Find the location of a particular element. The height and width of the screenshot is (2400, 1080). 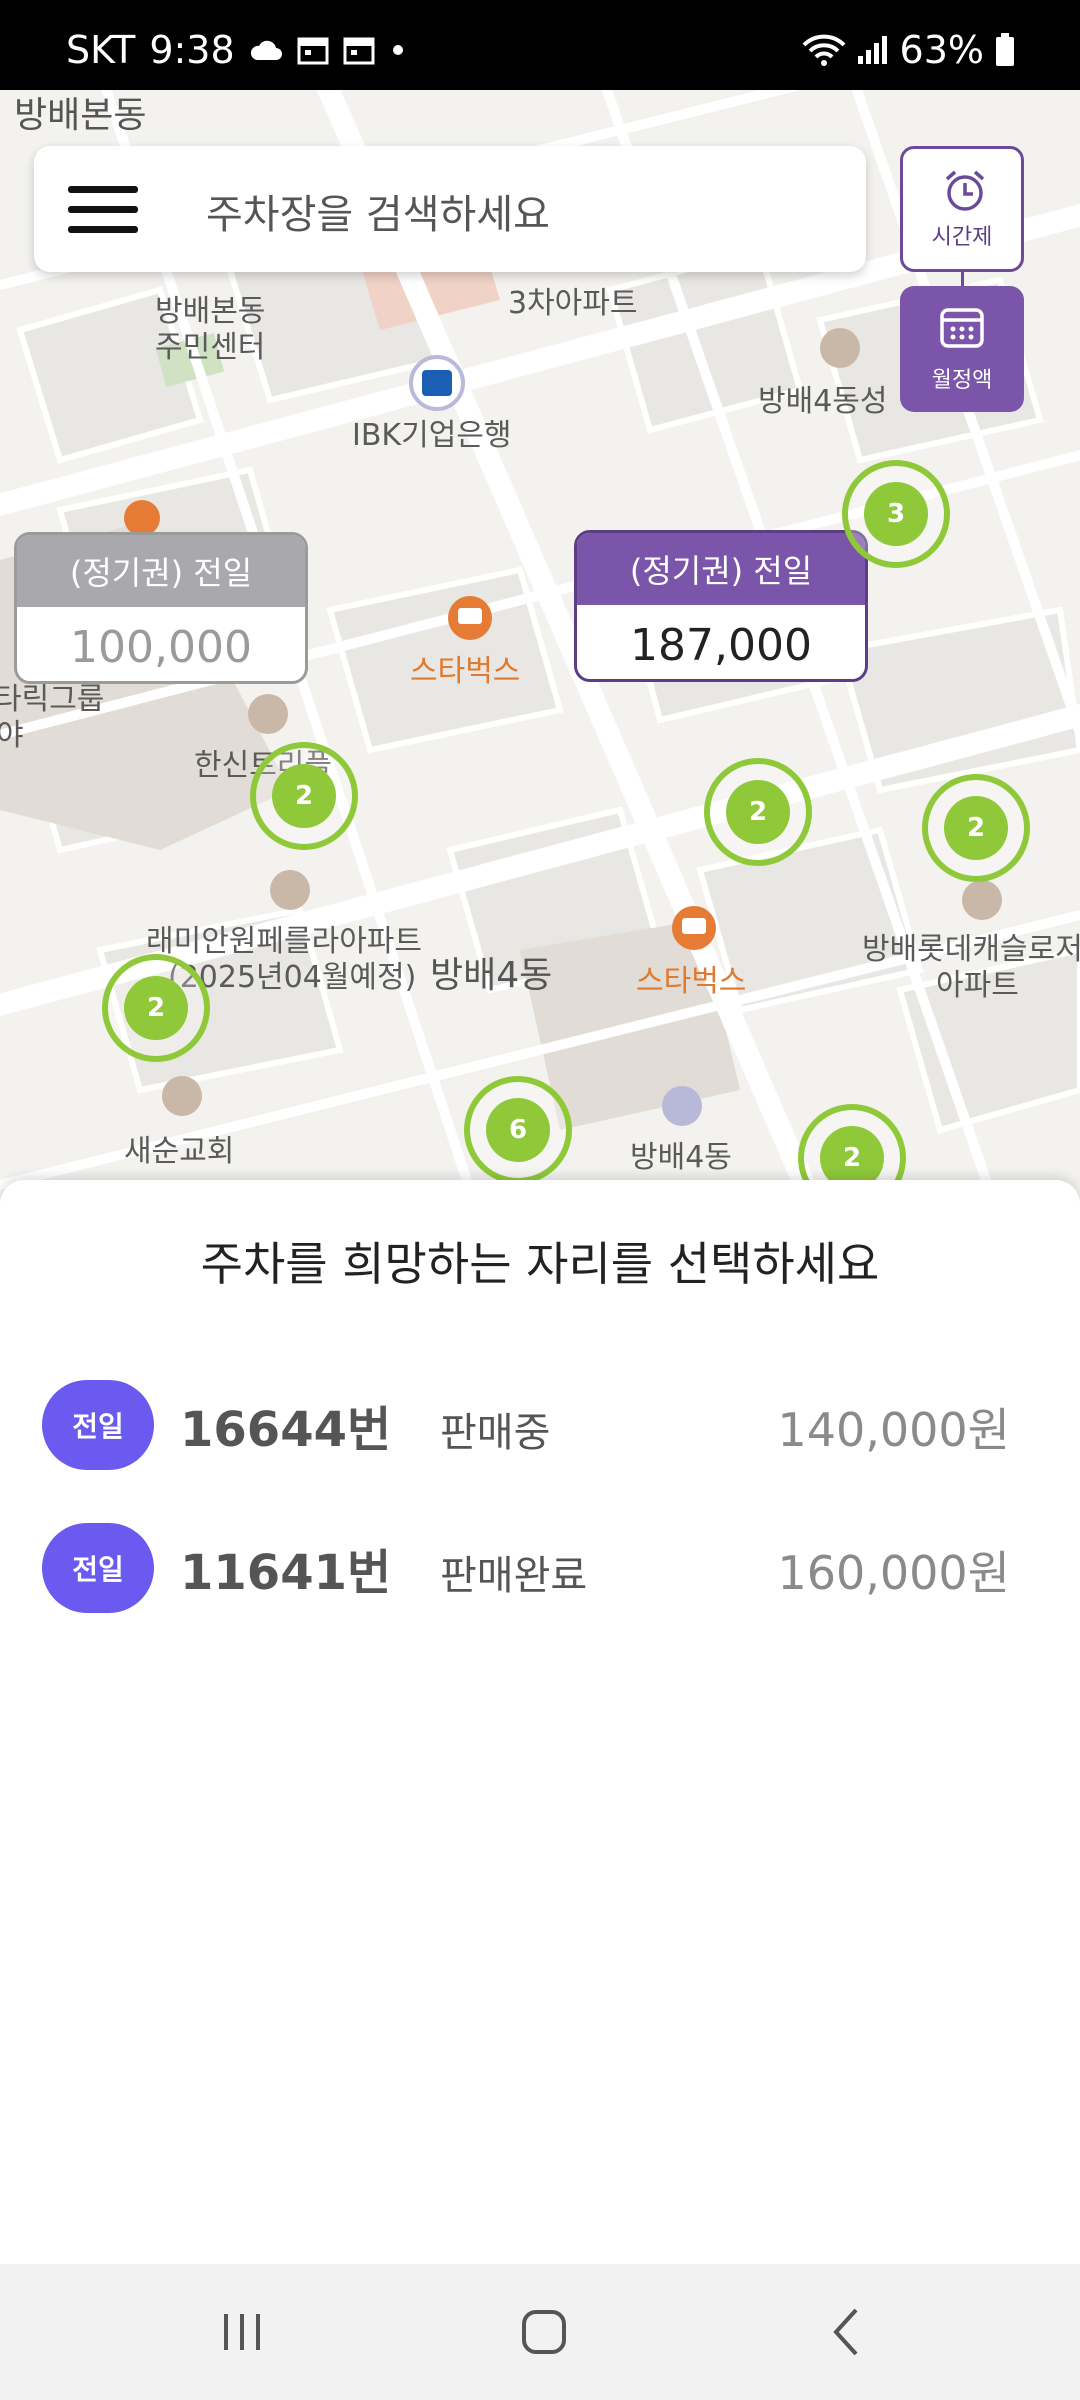

parking-cluster: 3 is located at coordinates (896, 514).